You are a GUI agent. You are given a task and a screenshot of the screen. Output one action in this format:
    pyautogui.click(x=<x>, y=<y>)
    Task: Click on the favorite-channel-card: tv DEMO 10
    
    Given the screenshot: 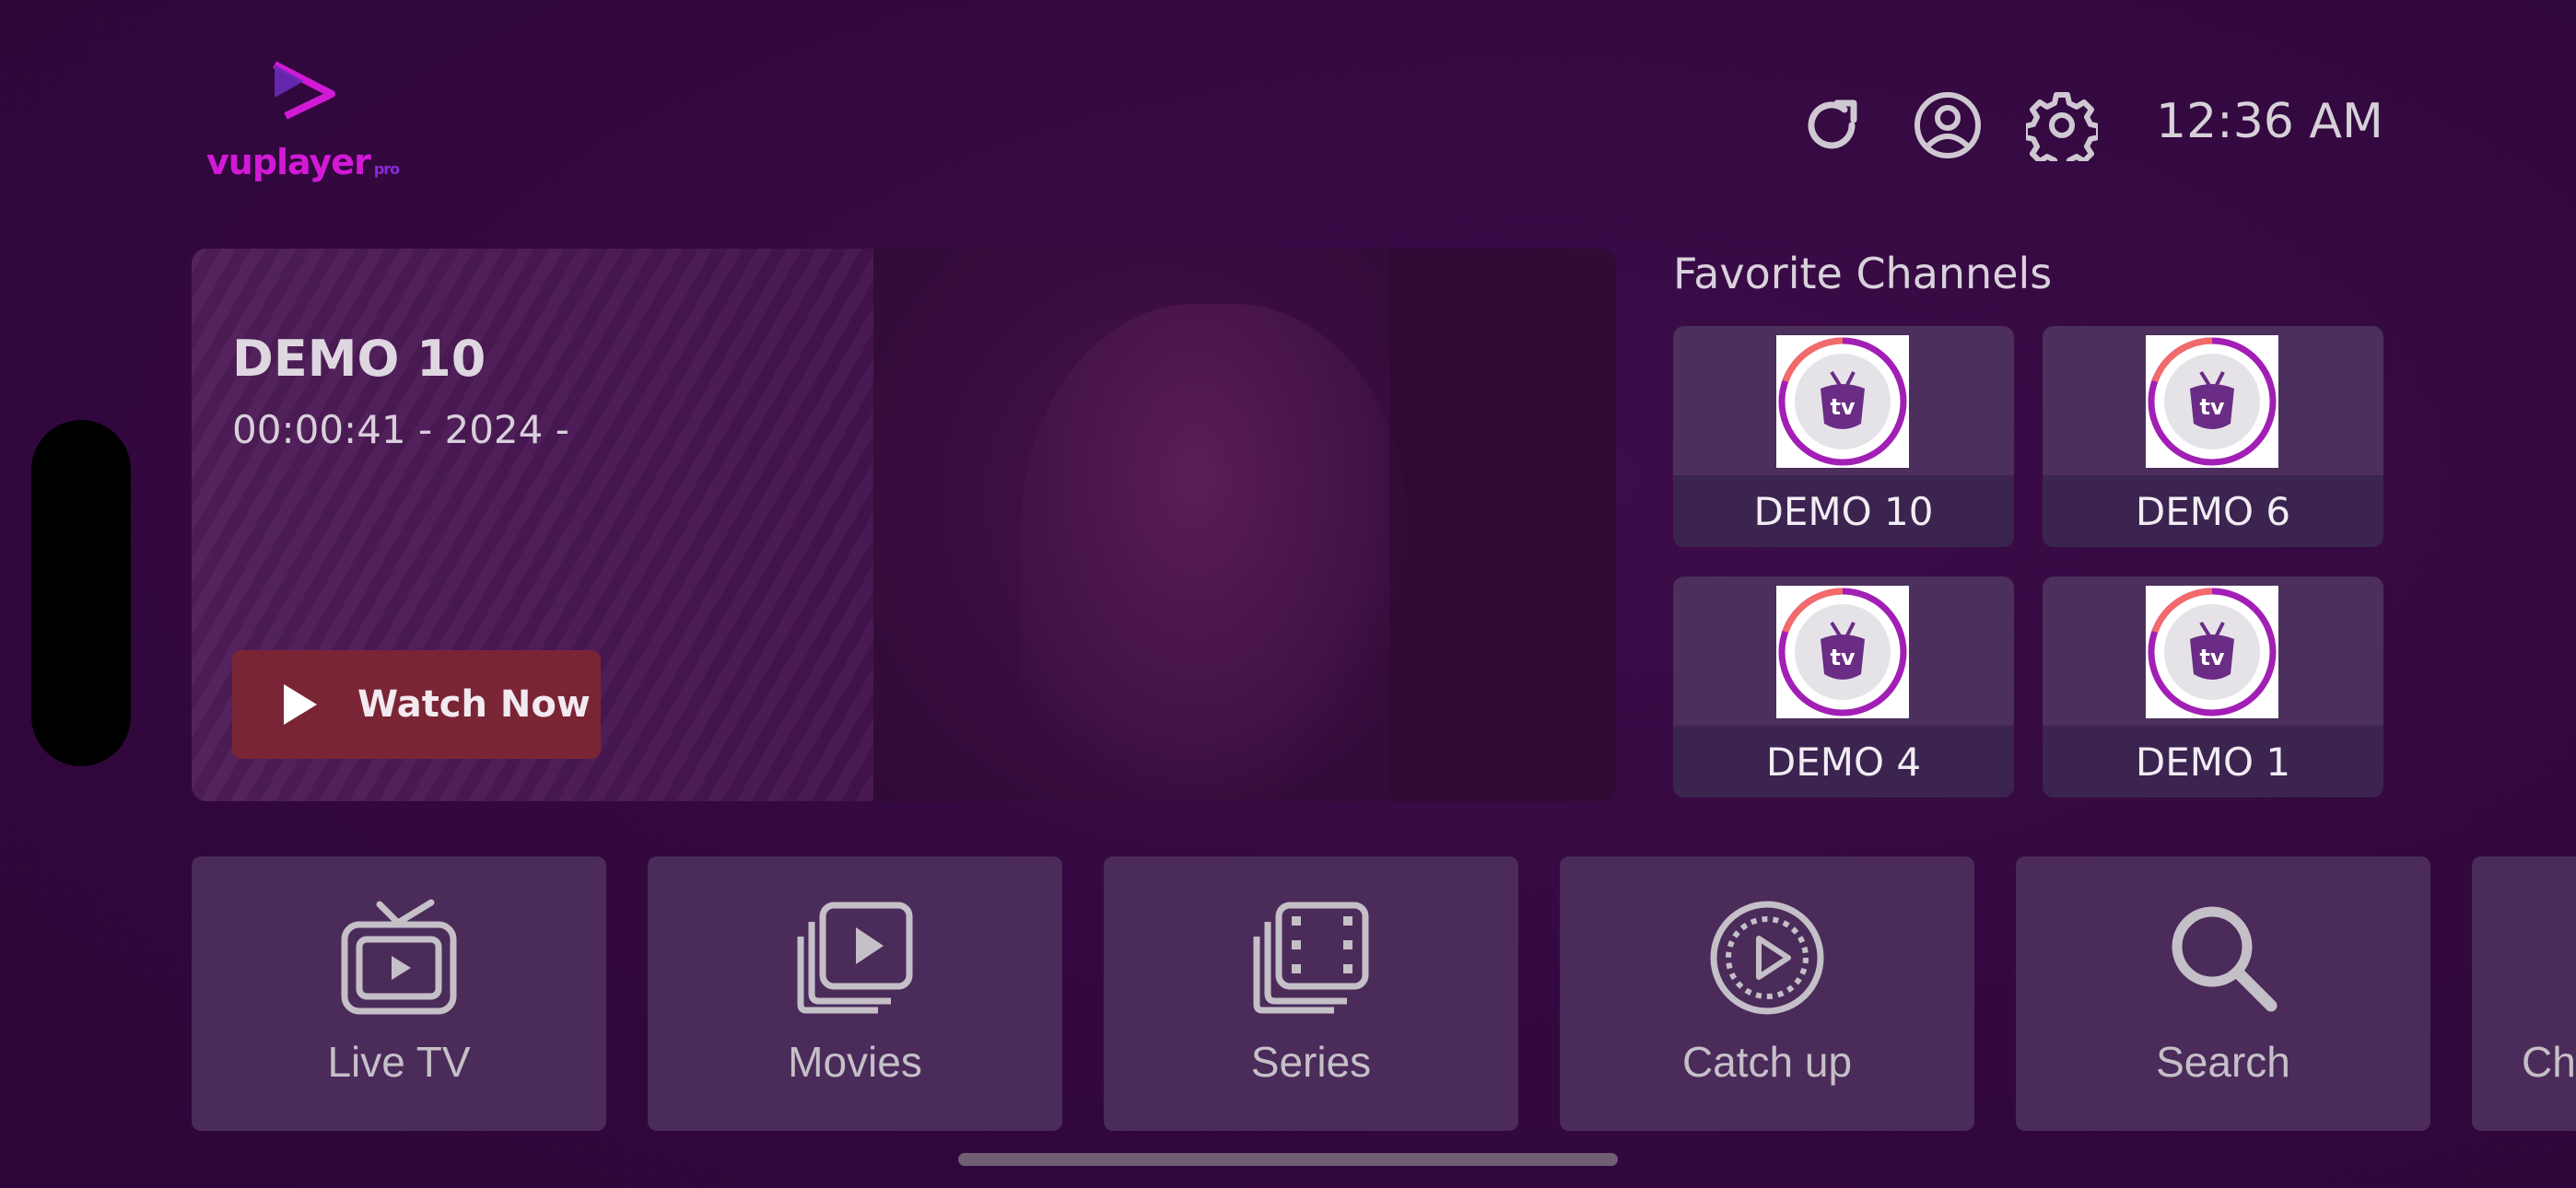 What is the action you would take?
    pyautogui.click(x=1843, y=436)
    